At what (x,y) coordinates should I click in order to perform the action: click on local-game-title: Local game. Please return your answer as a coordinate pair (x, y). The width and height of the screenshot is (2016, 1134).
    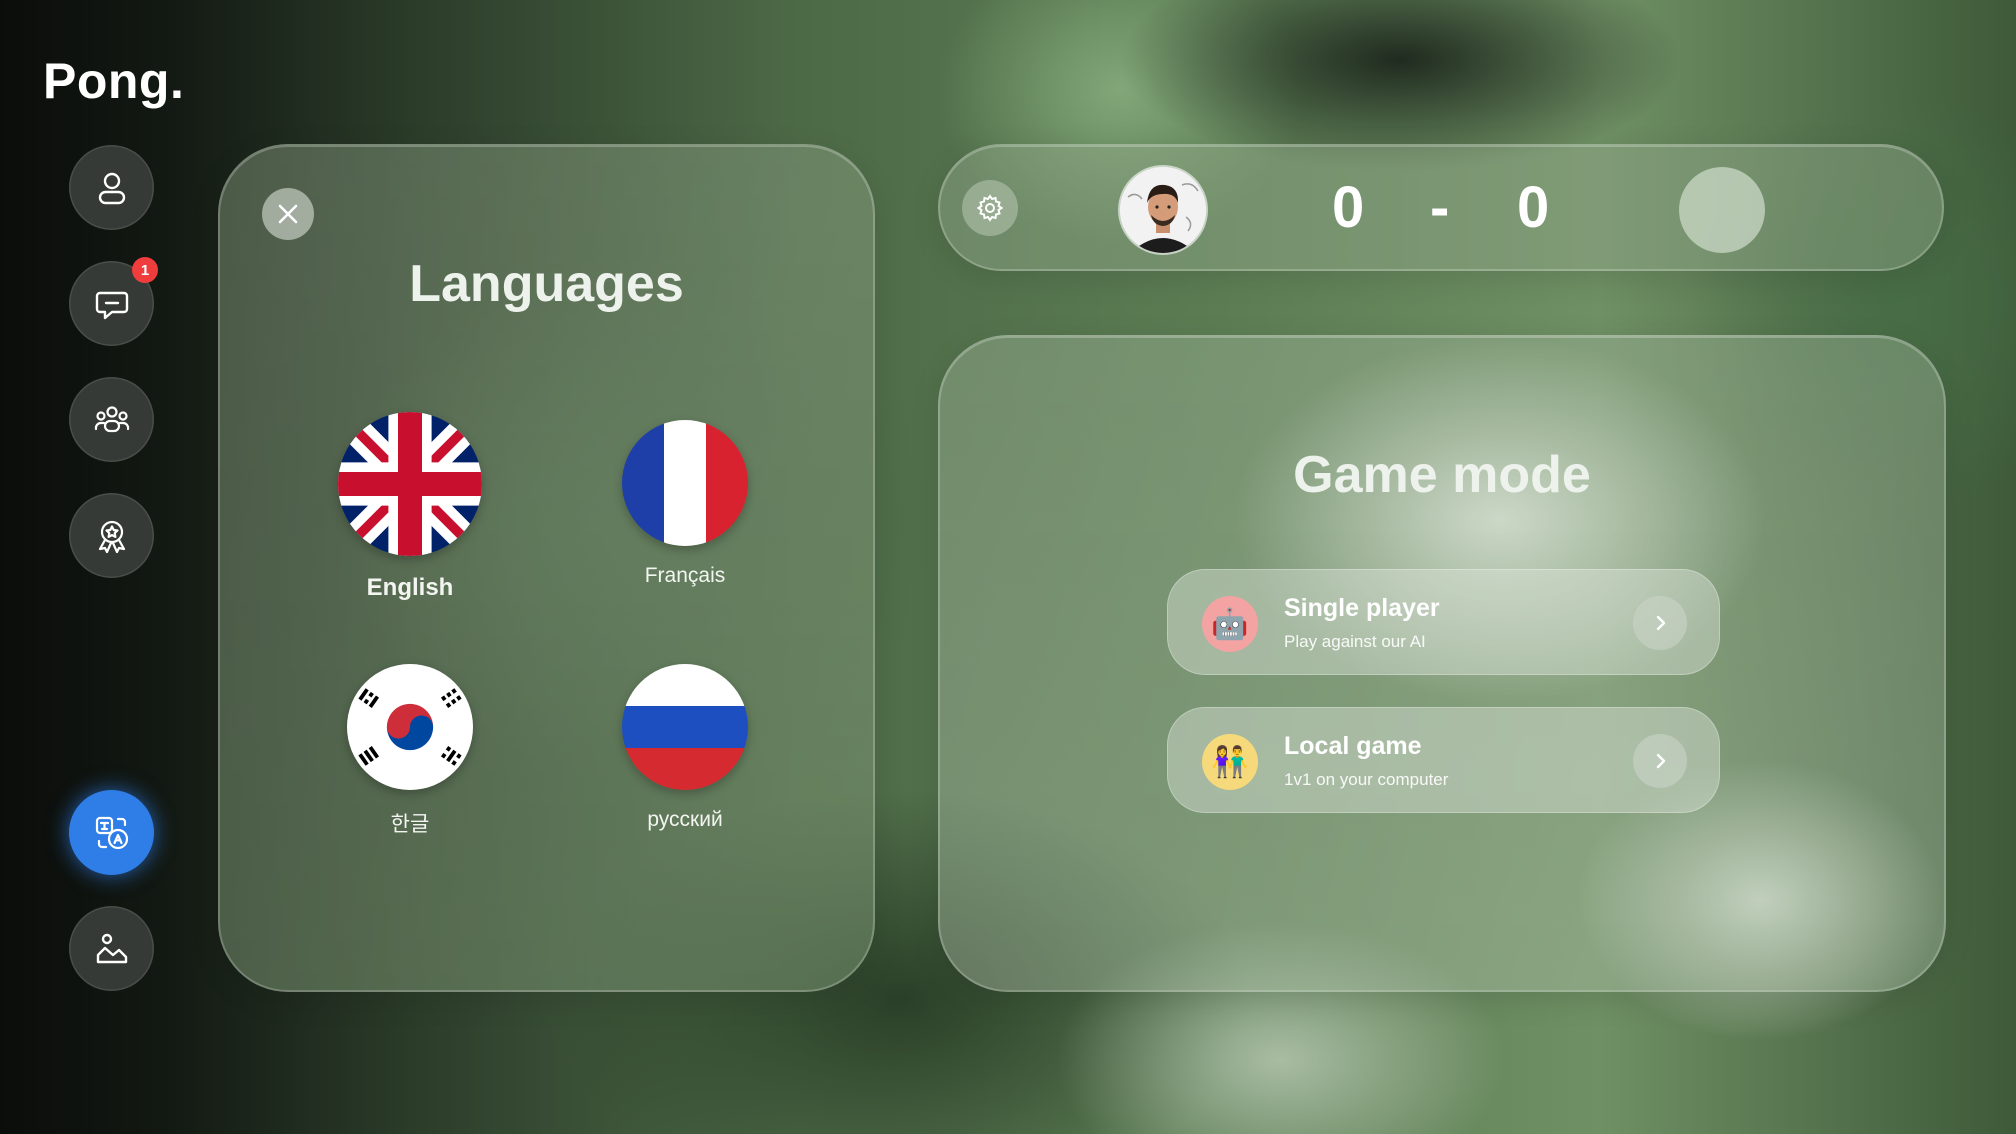
    Looking at the image, I should click on (1353, 746).